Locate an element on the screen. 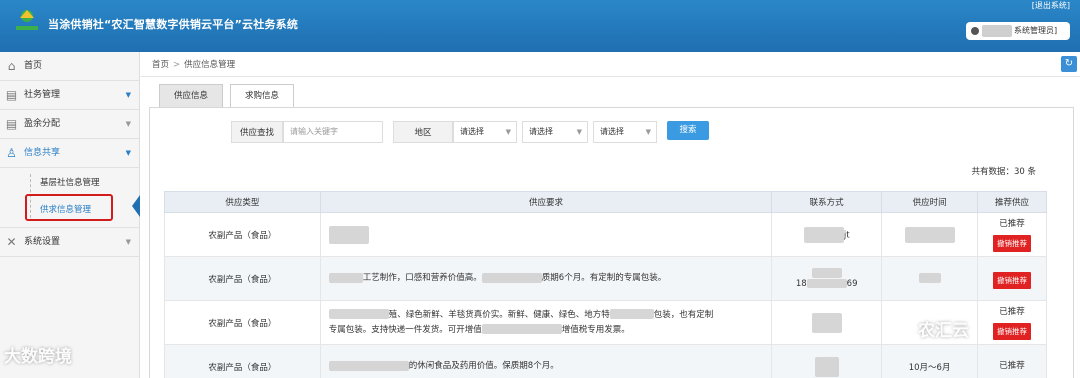  region-label: 地区 is located at coordinates (423, 132).